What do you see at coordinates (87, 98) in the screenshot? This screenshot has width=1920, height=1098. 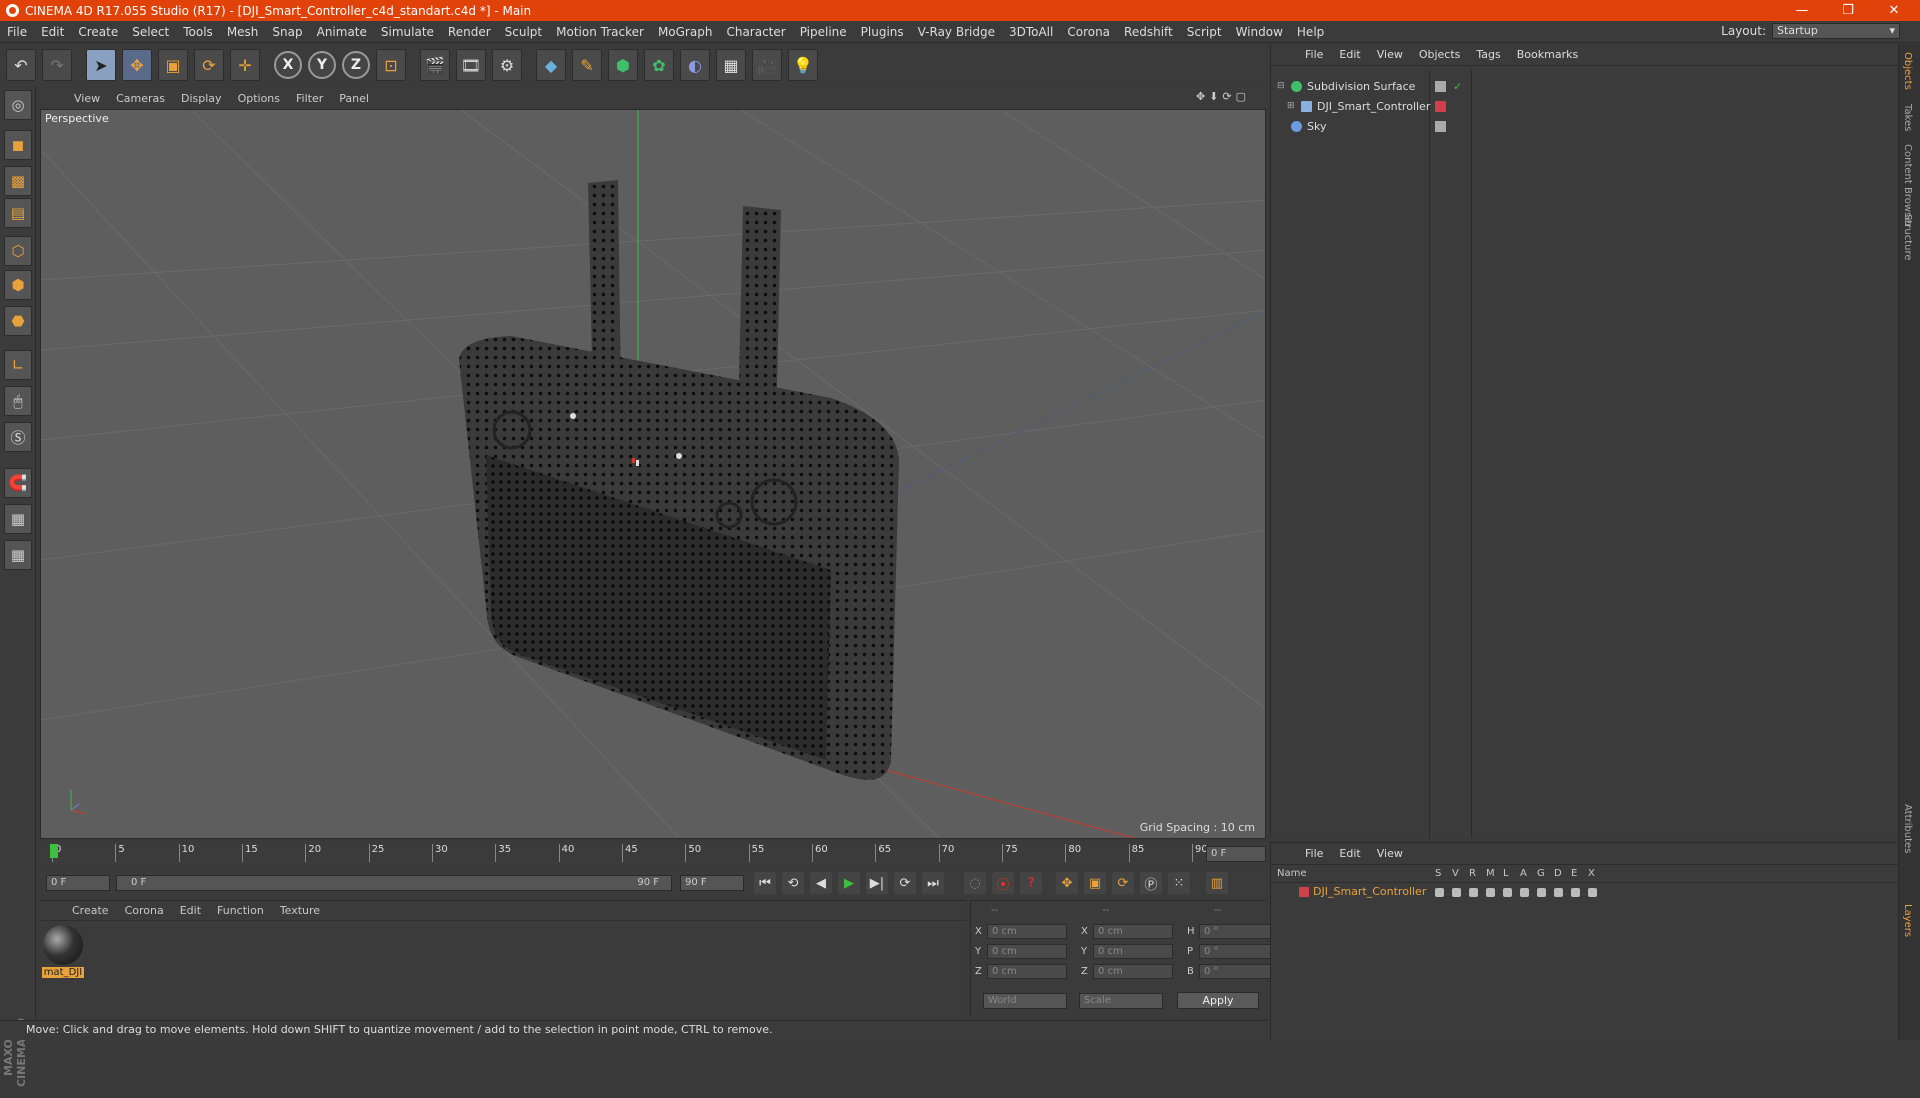 I see `viewport-menu-view: View` at bounding box center [87, 98].